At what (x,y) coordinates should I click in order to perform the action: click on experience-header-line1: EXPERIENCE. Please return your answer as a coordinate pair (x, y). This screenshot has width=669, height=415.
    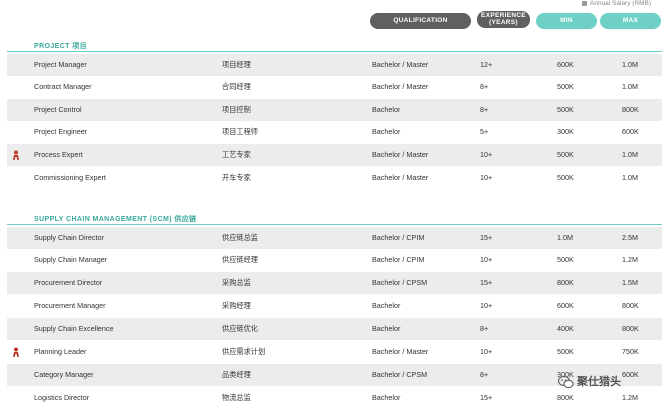
    Looking at the image, I should click on (503, 15).